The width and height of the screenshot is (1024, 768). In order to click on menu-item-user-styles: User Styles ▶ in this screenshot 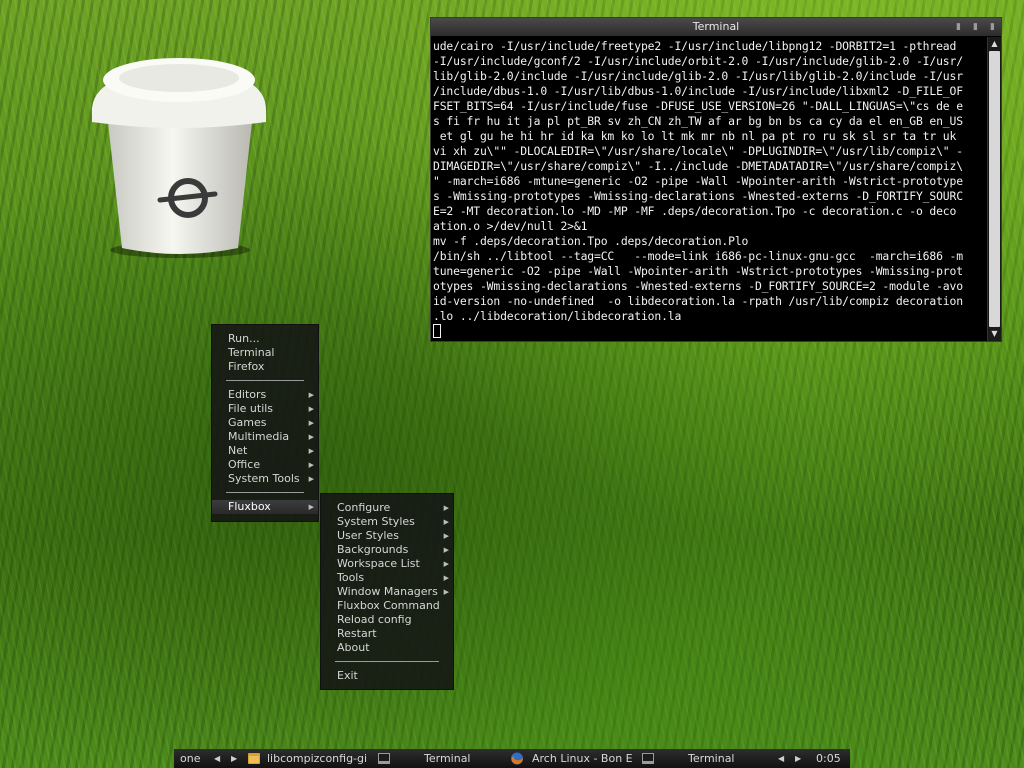, I will do `click(387, 536)`.